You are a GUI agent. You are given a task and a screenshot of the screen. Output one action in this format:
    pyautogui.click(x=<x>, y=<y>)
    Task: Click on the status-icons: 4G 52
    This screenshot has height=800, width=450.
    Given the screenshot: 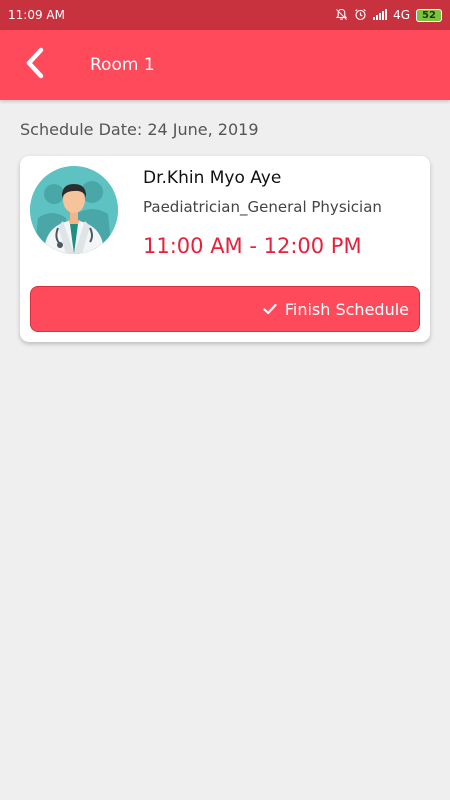 What is the action you would take?
    pyautogui.click(x=388, y=15)
    